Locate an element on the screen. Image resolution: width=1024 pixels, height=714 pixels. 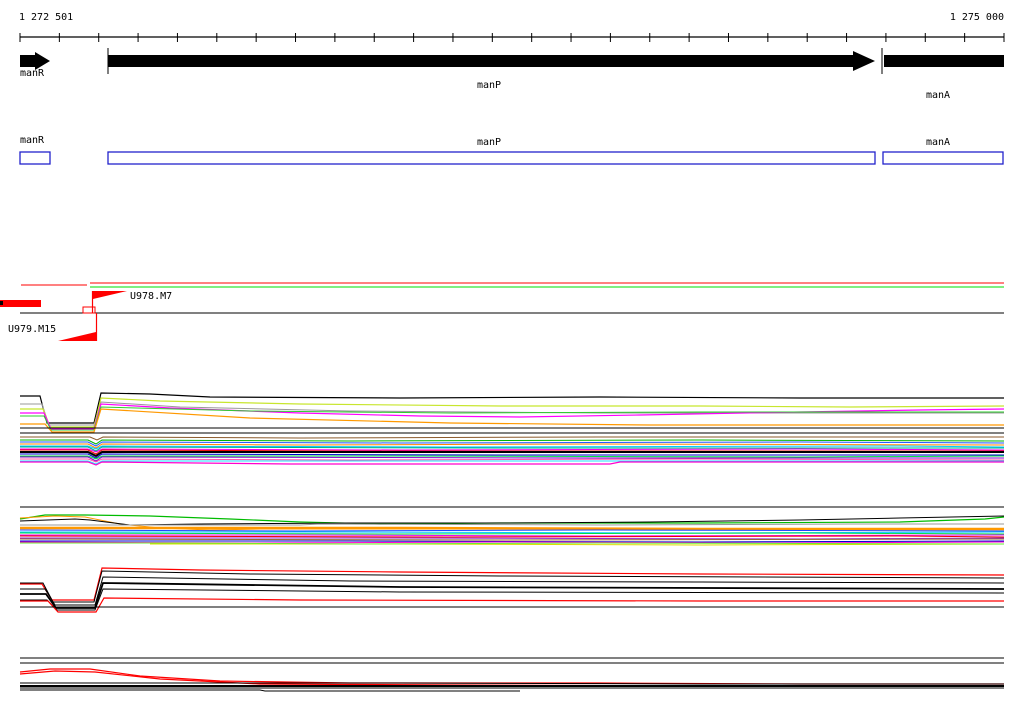
region-start-coordinate: 1 272 501 is located at coordinates (46, 17).